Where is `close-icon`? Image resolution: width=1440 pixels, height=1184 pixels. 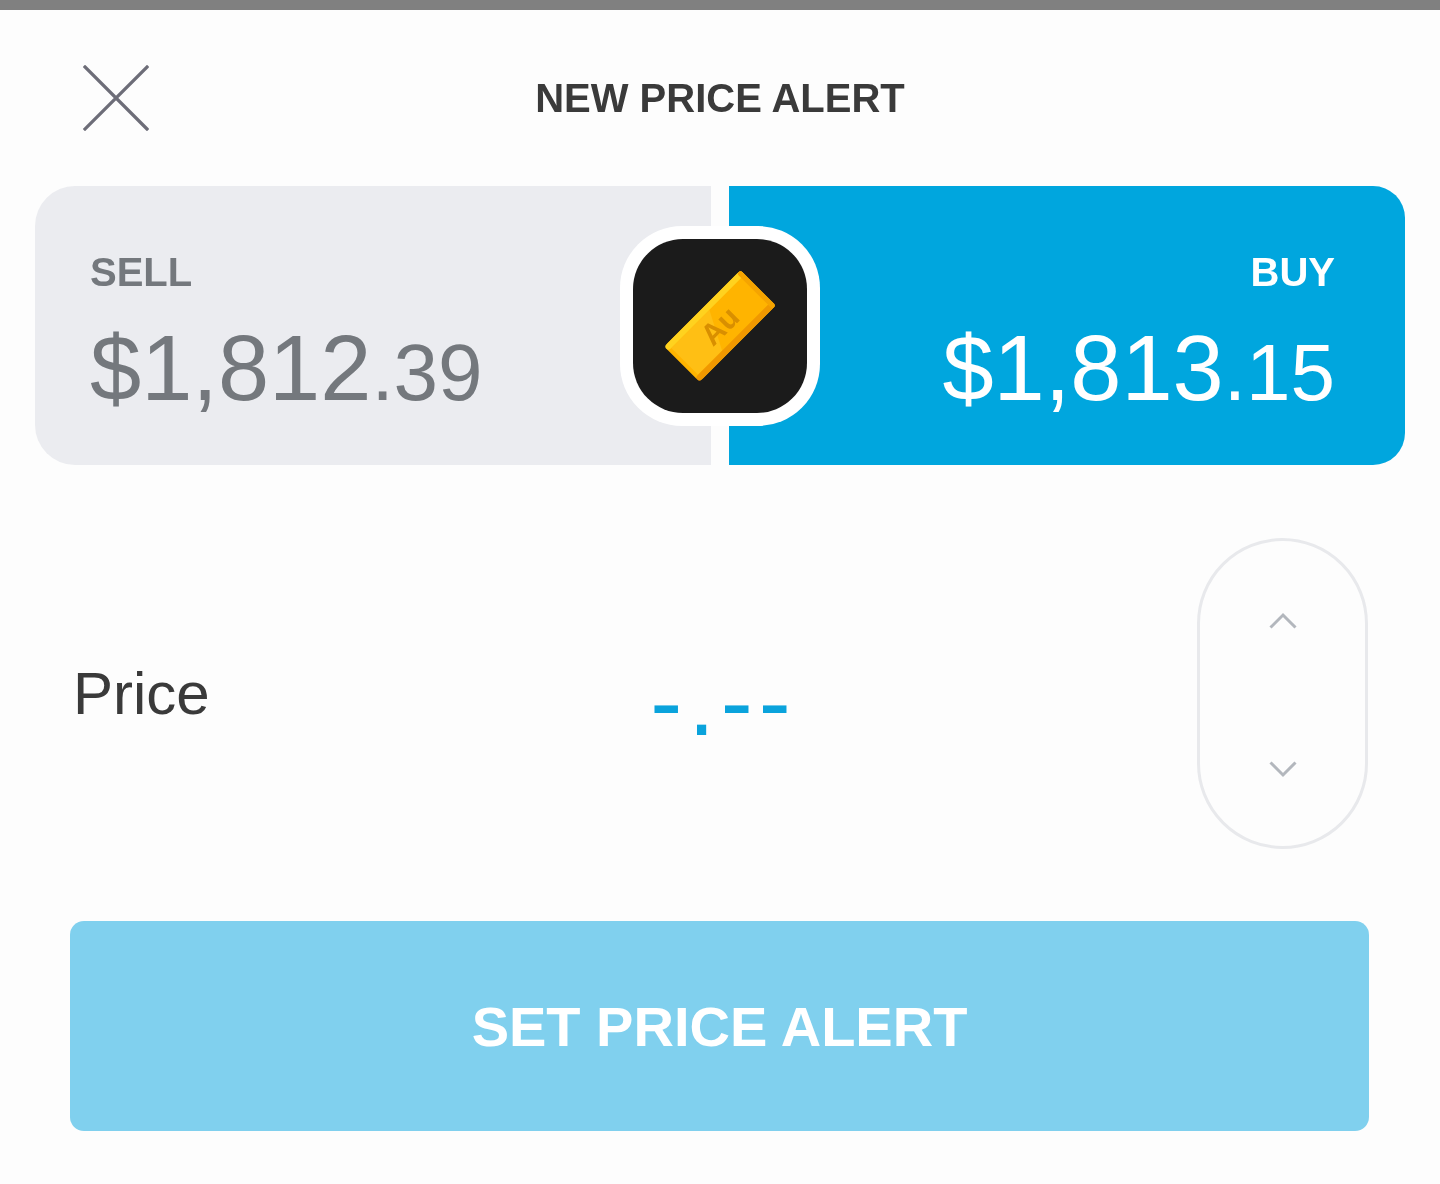
close-icon is located at coordinates (116, 98).